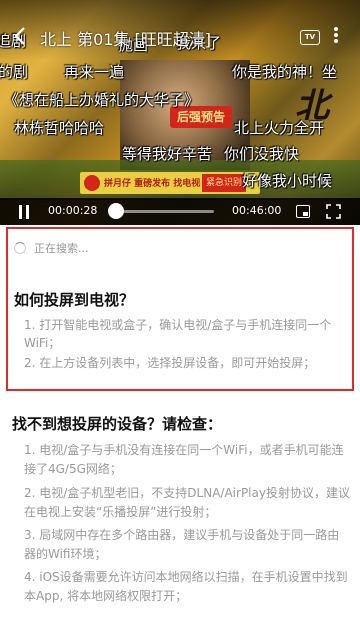  Describe the element at coordinates (285, 72) in the screenshot. I see `danmaku-comment: 你是我的神！坐` at that location.